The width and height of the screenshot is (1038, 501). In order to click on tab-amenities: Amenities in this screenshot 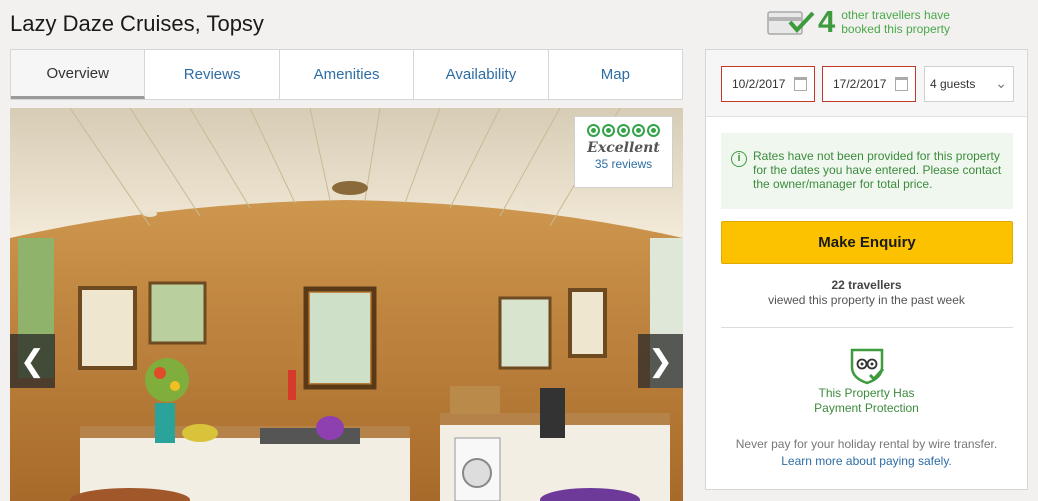, I will do `click(347, 74)`.